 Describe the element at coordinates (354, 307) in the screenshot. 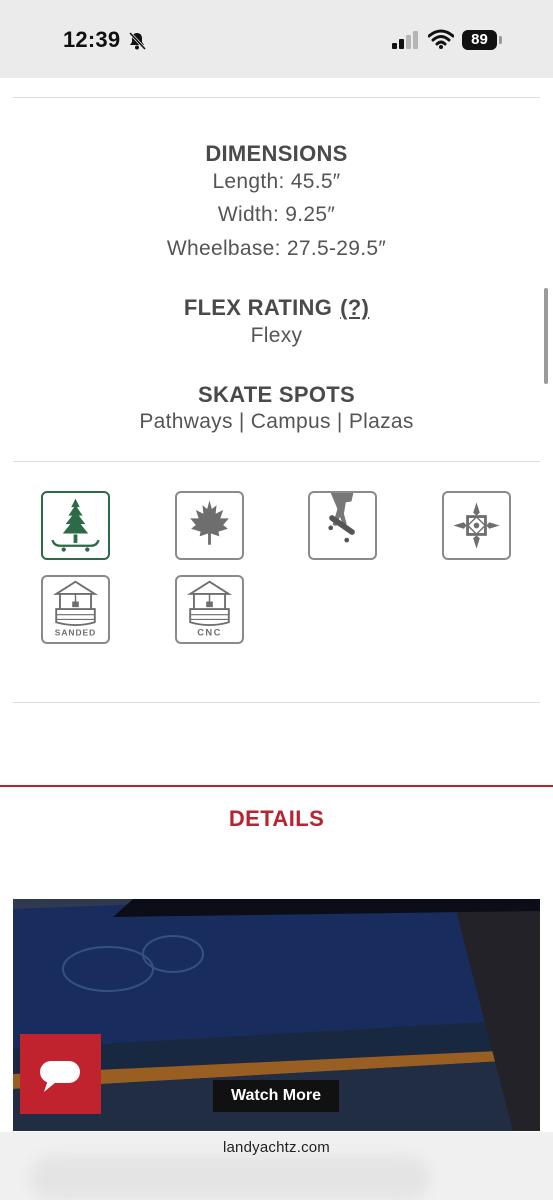

I see `flex-help-link: (?)` at that location.